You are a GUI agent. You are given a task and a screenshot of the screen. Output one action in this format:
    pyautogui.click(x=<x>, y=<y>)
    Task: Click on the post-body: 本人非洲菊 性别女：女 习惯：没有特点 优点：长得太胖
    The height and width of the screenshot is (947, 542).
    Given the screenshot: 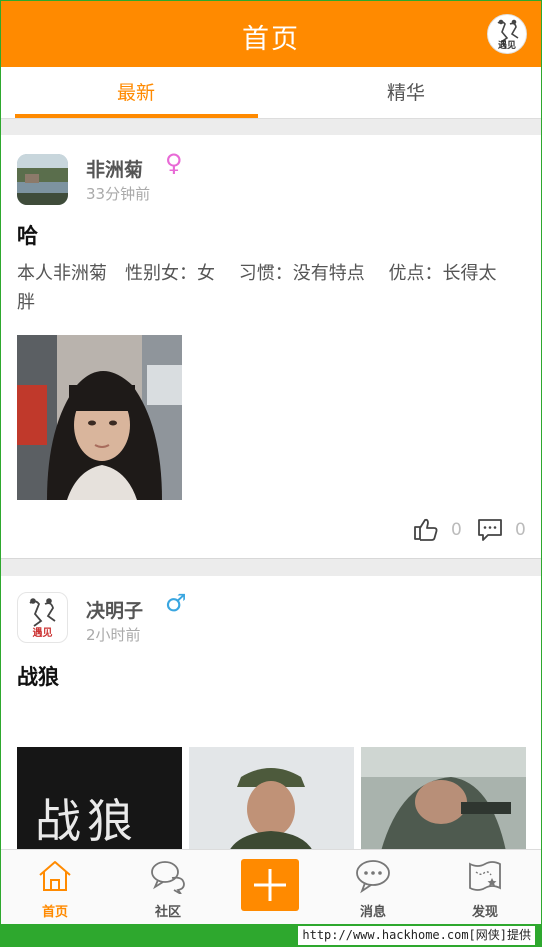 What is the action you would take?
    pyautogui.click(x=257, y=288)
    